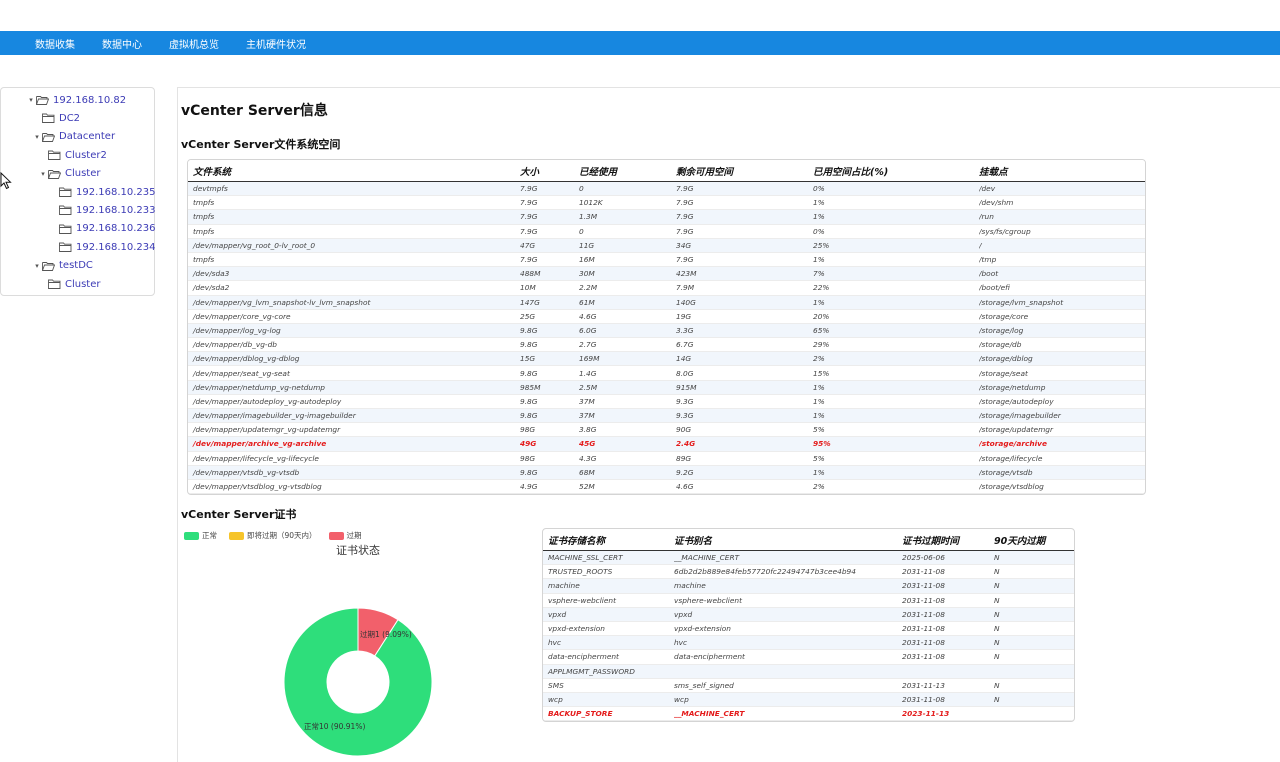  I want to click on cert-cell-alias: __MACHINE_CERT, so click(709, 714).